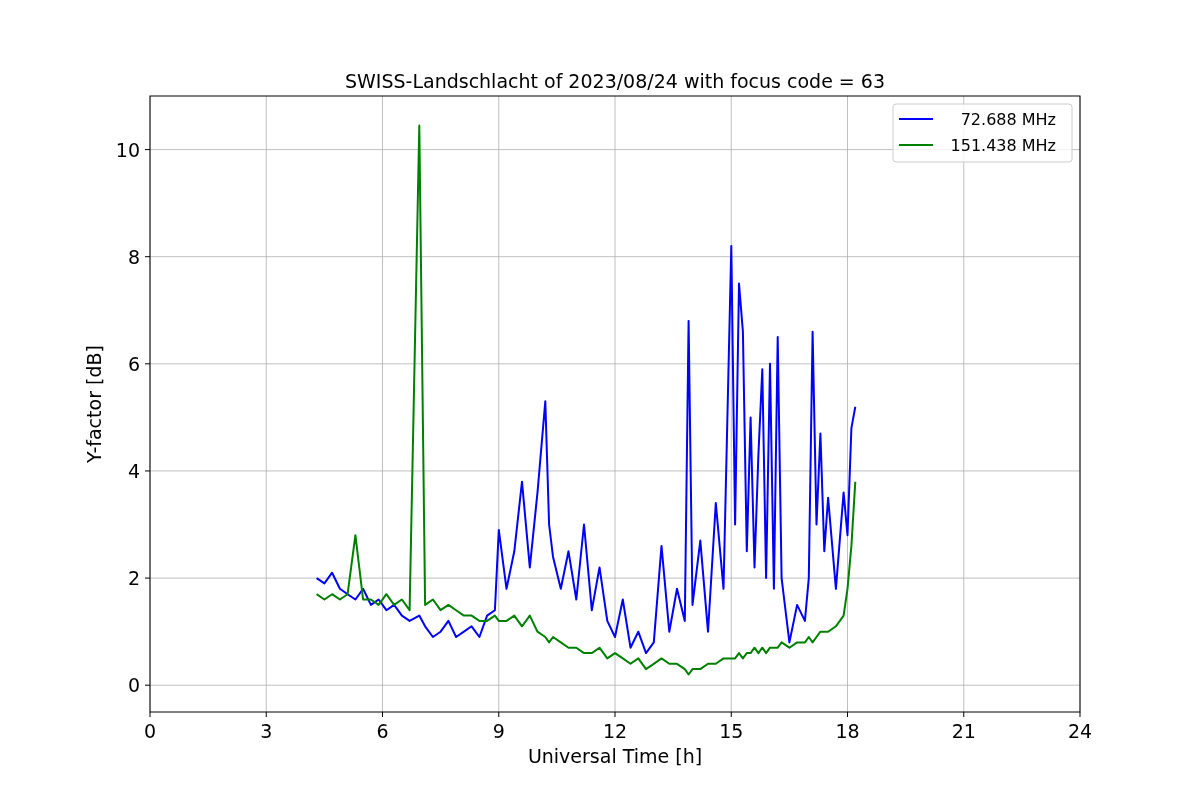 The image size is (1200, 800). I want to click on chart-title: SWISS-Landschlacht of 2023/08/24 with focus code = 63, so click(615, 81).